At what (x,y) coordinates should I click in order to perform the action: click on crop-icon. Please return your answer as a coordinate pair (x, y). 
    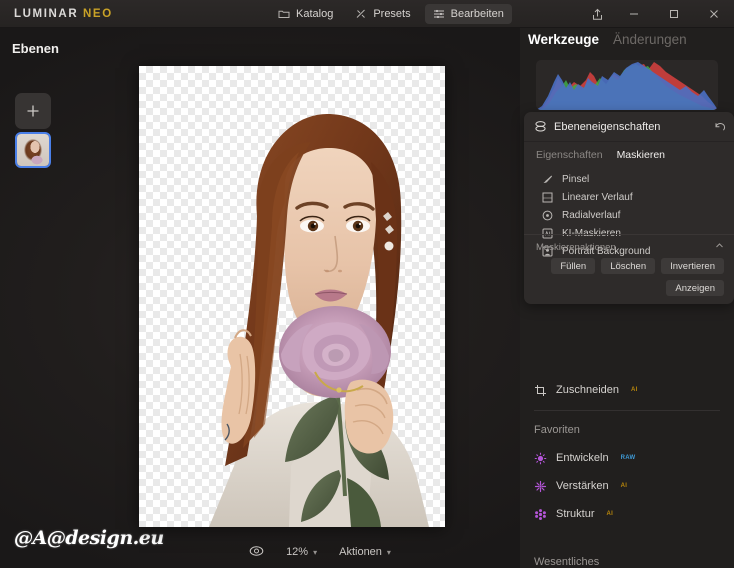
    Looking at the image, I should click on (540, 390).